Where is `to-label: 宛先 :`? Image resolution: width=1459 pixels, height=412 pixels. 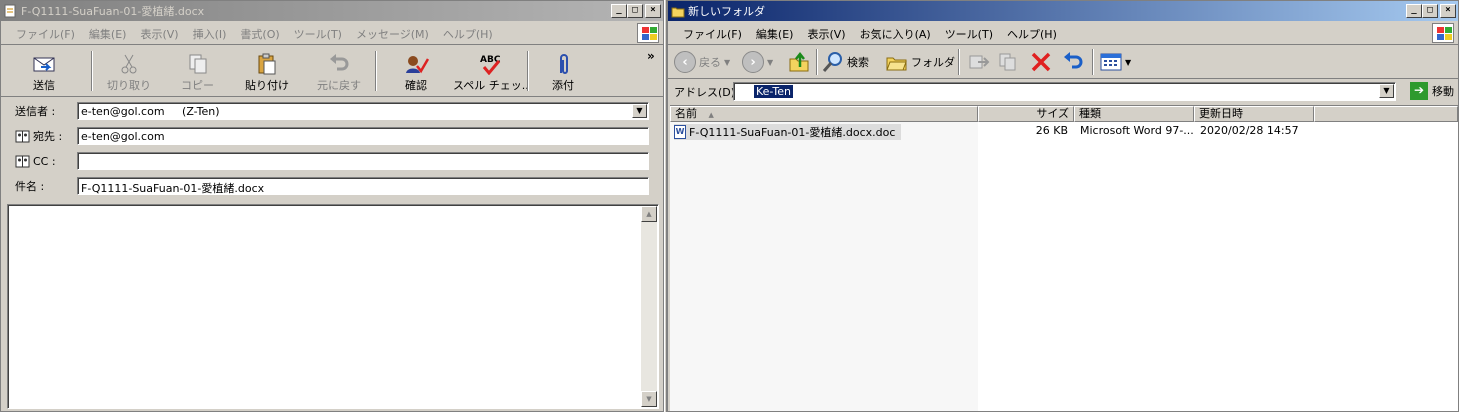
to-label: 宛先 : is located at coordinates (48, 136).